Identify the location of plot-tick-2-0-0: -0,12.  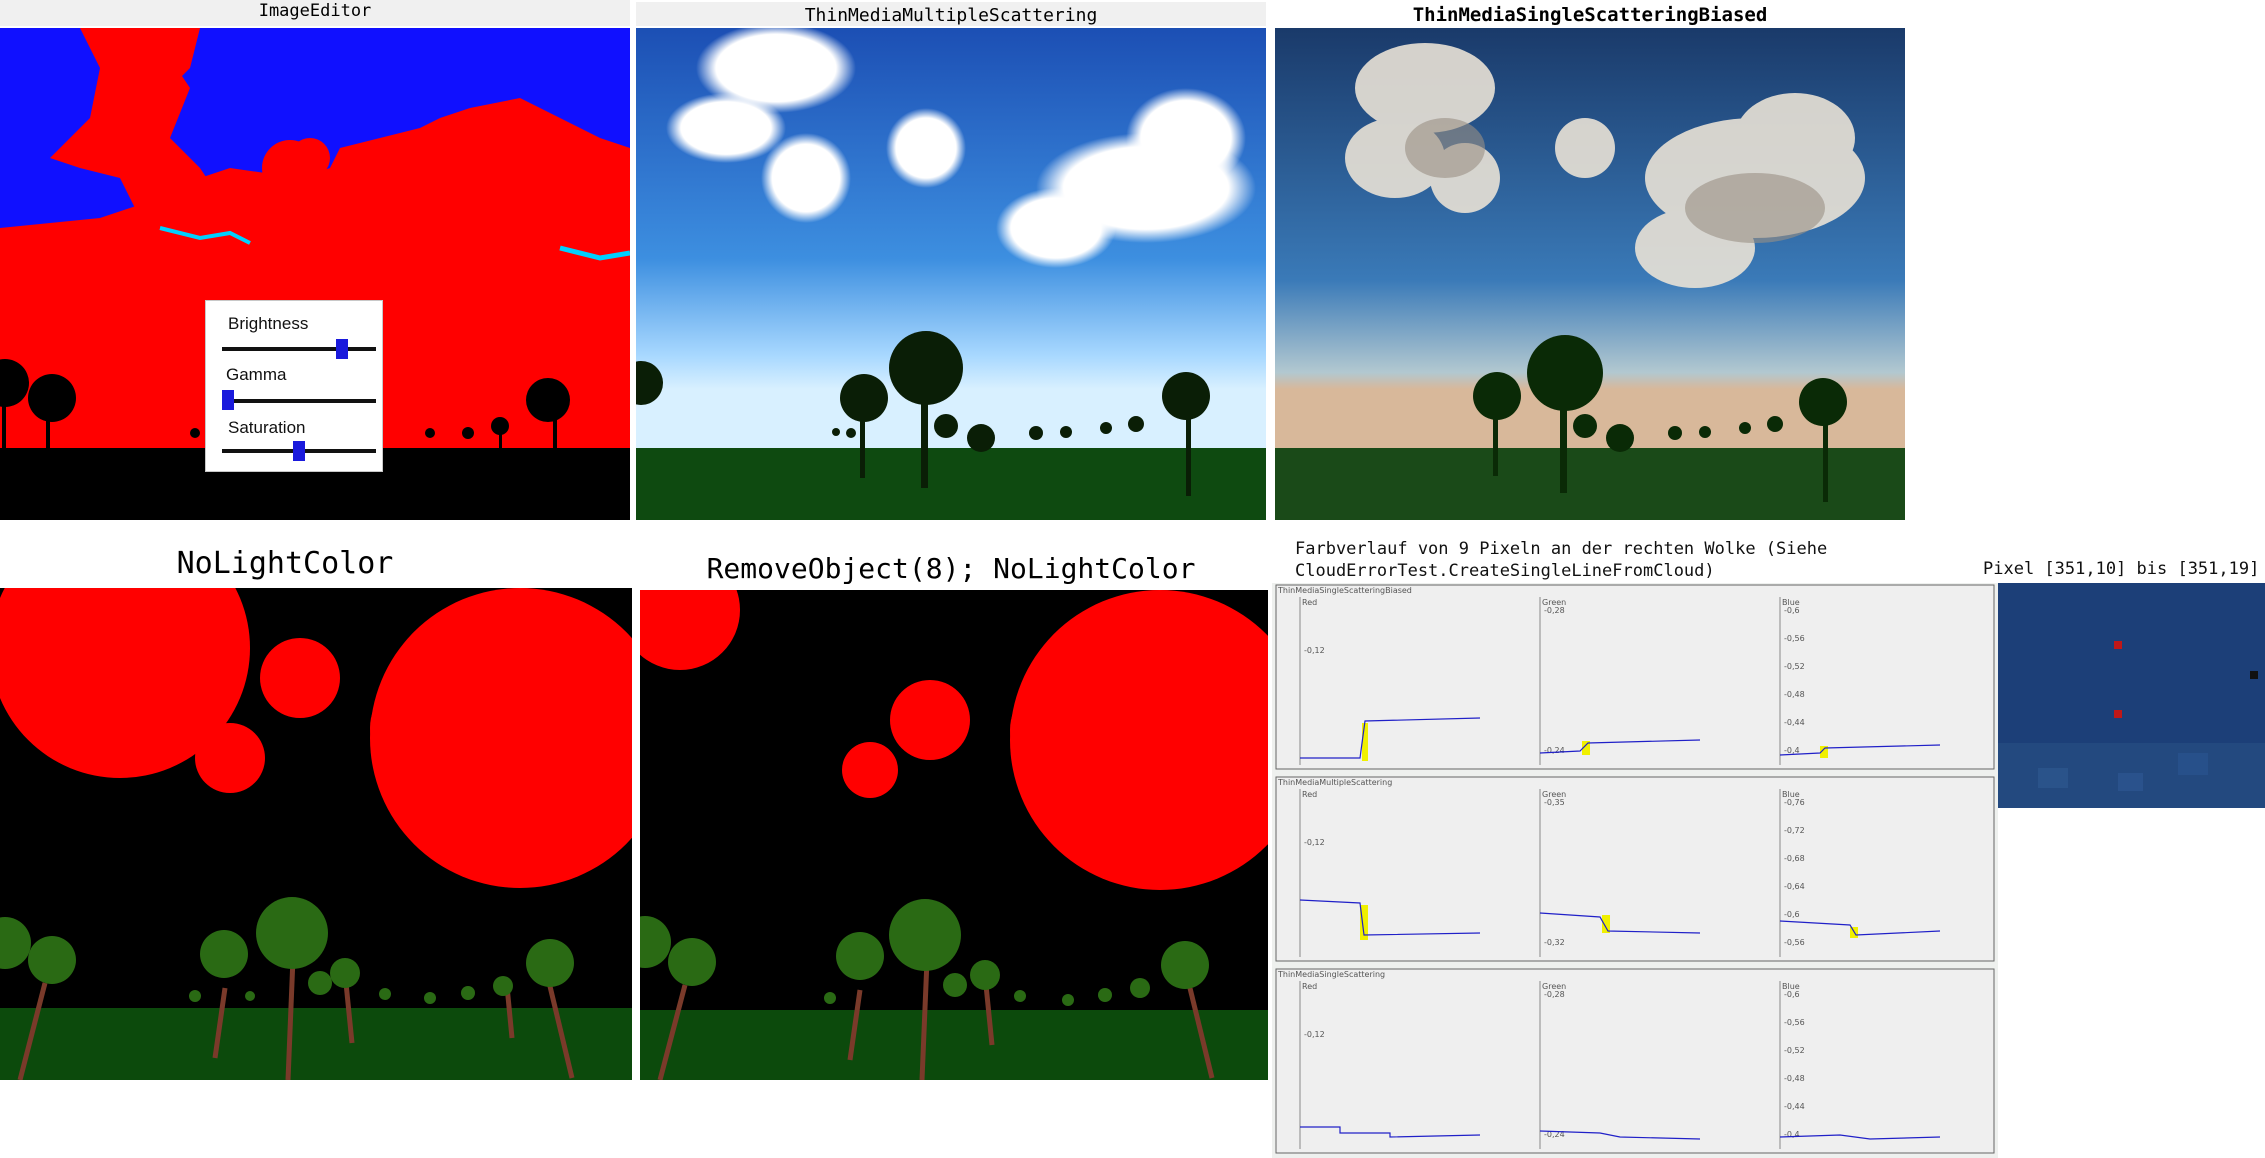
(1314, 1034).